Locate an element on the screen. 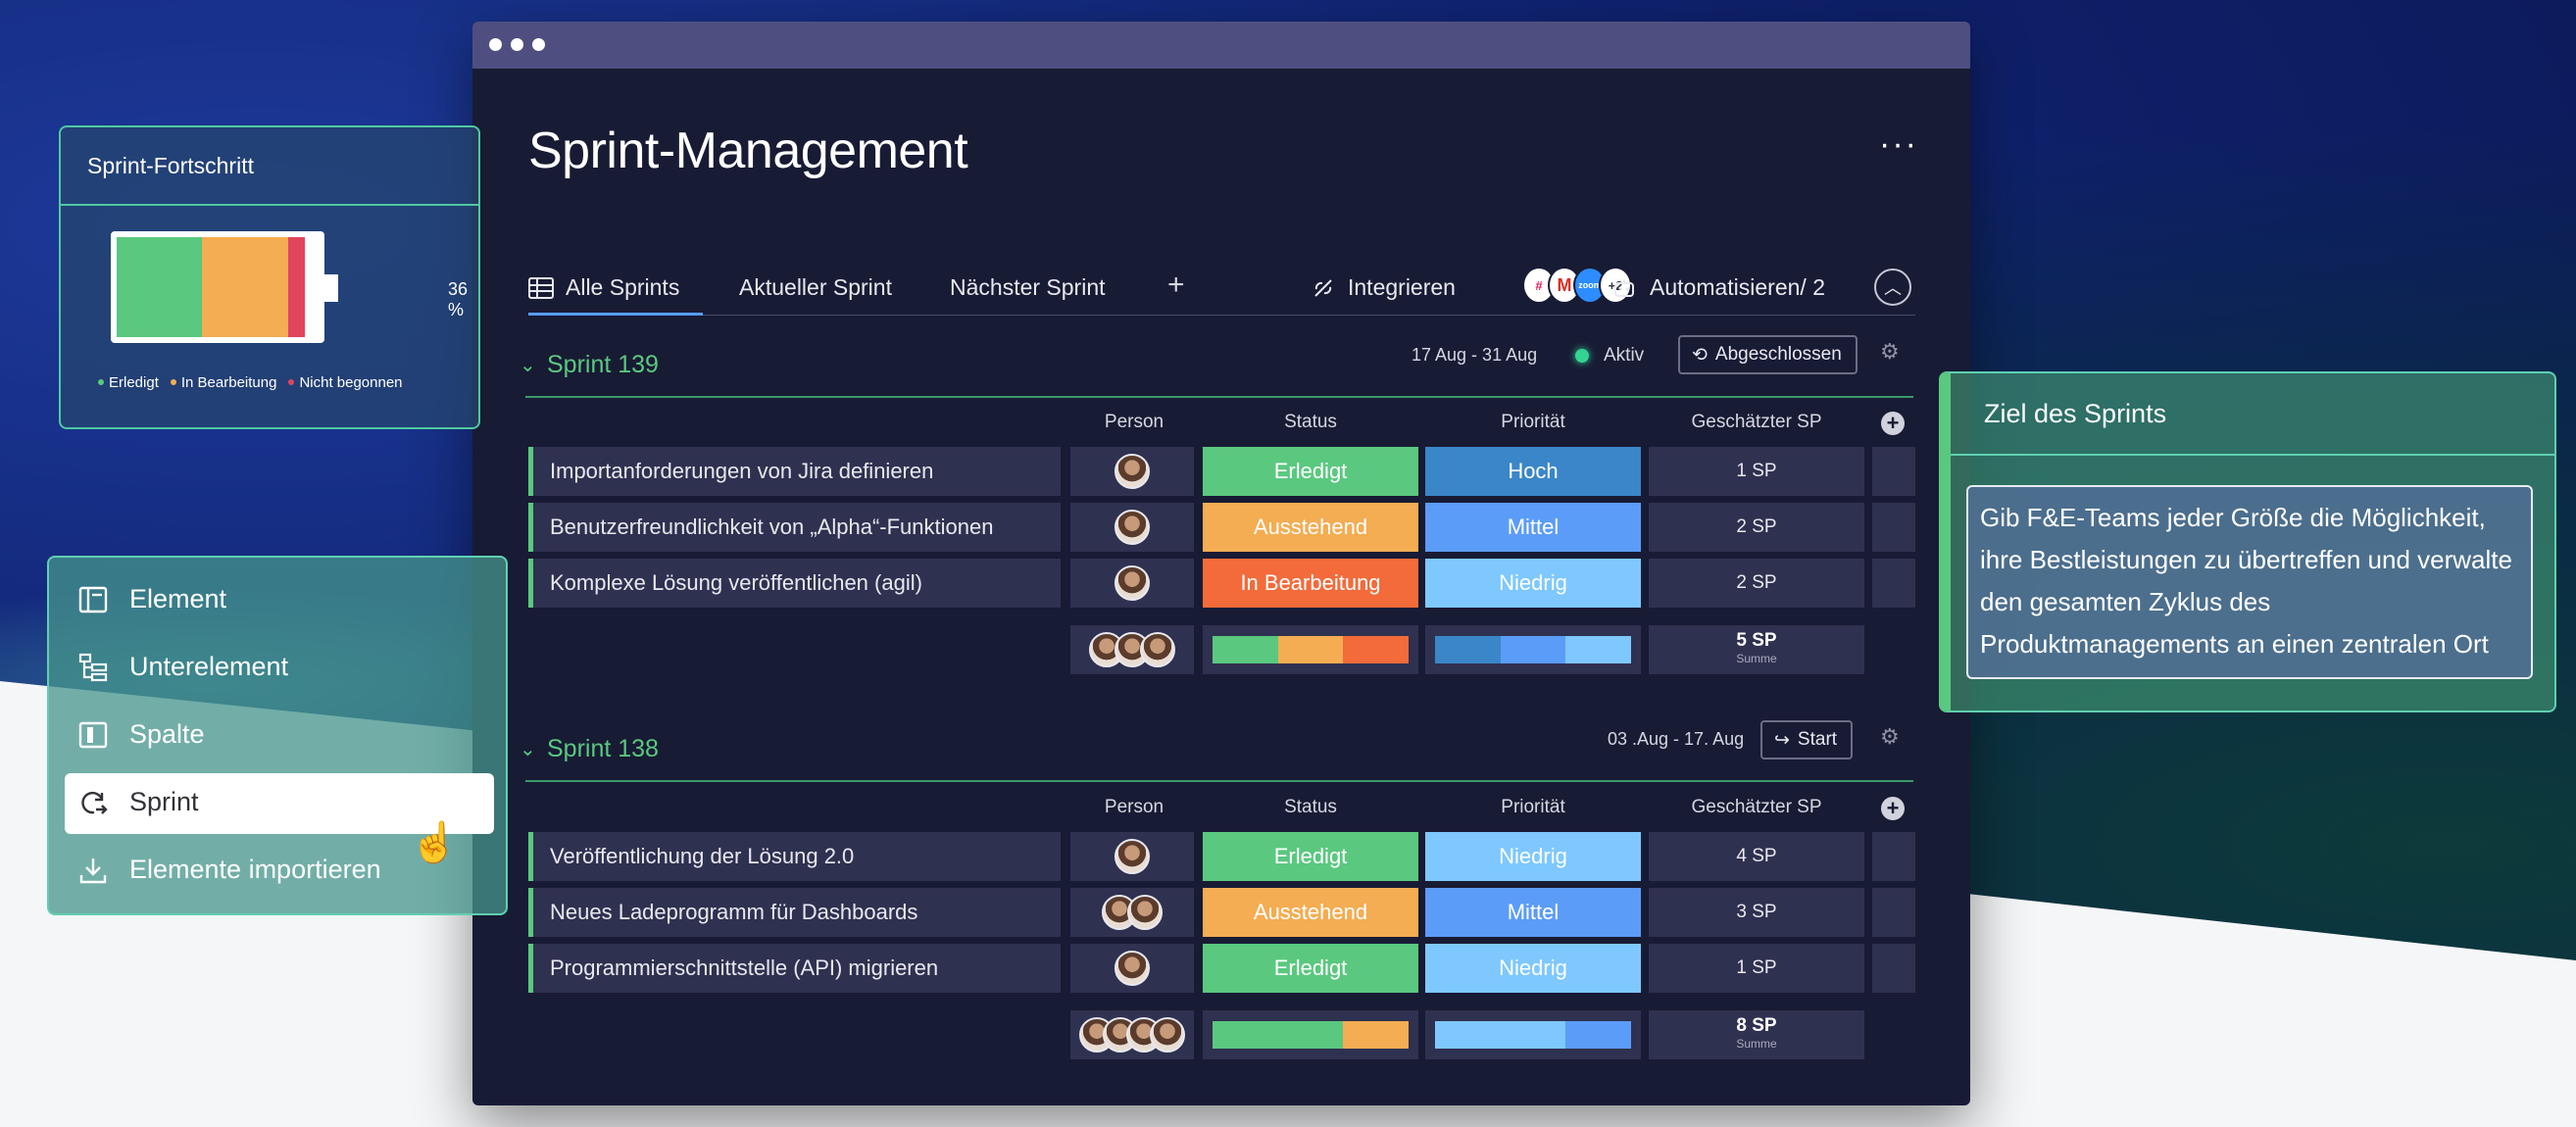 The image size is (2576, 1127). more-options-icon: ··· is located at coordinates (1898, 144).